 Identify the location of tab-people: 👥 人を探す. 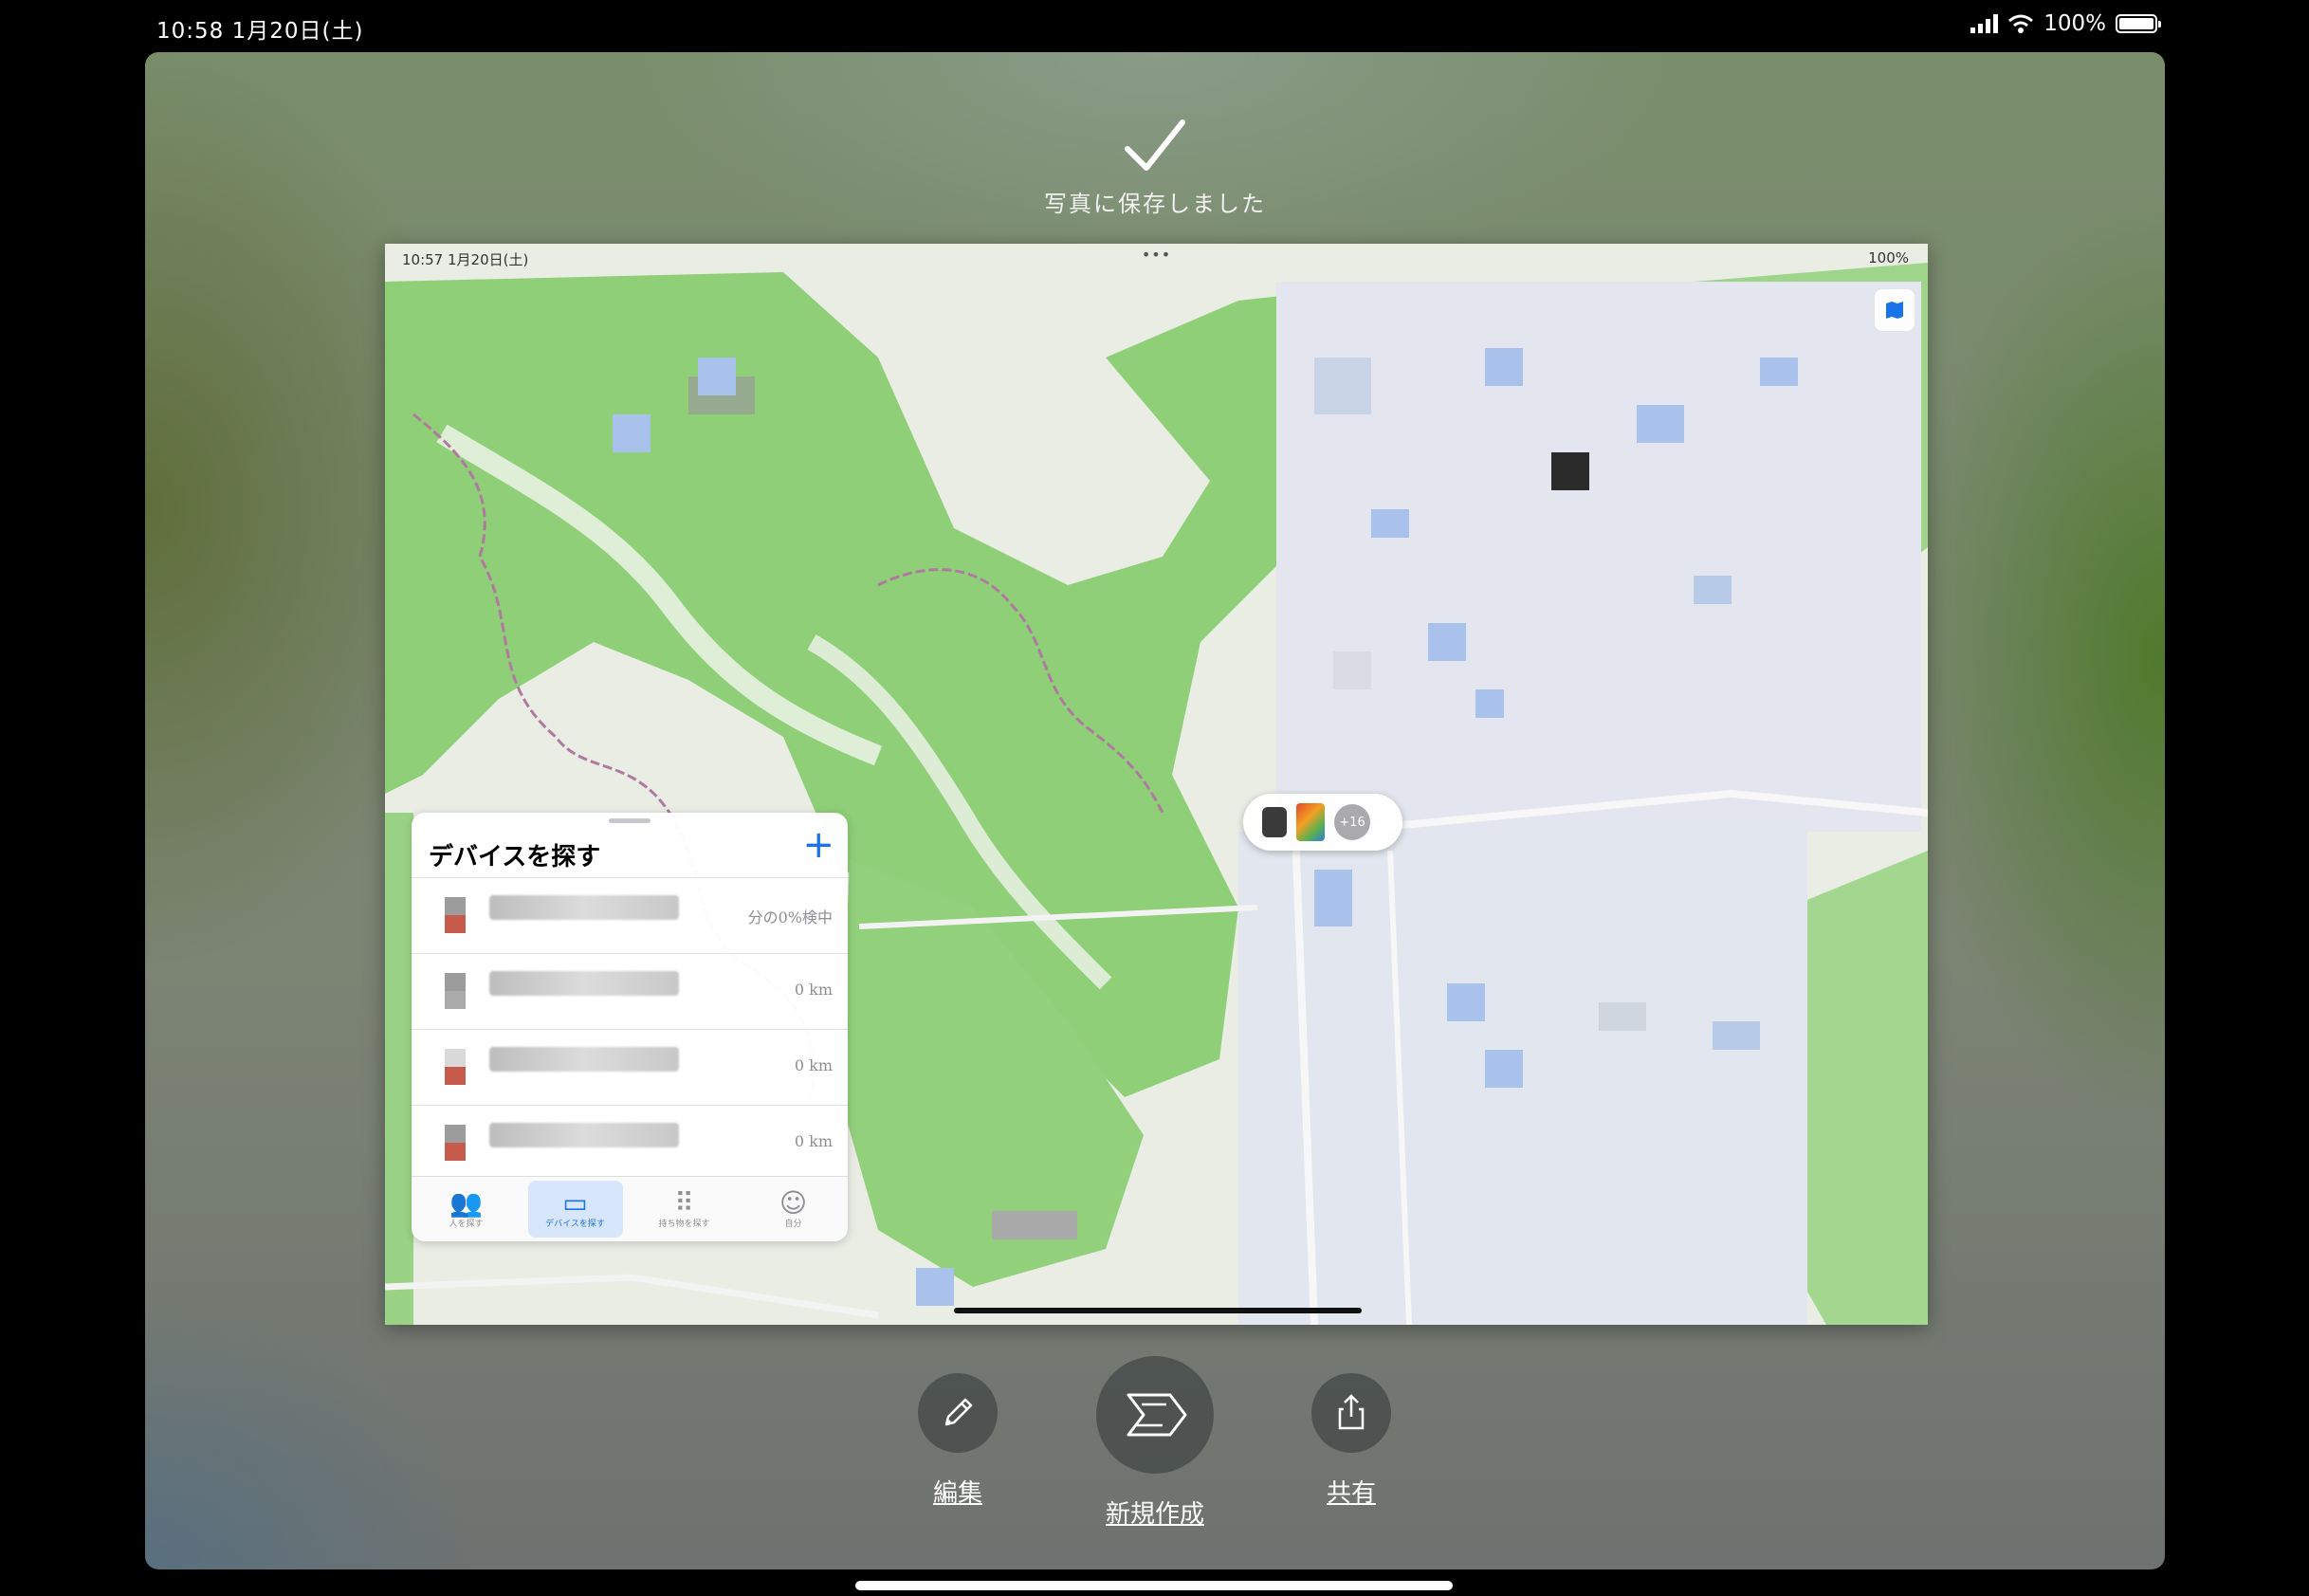
(467, 1209).